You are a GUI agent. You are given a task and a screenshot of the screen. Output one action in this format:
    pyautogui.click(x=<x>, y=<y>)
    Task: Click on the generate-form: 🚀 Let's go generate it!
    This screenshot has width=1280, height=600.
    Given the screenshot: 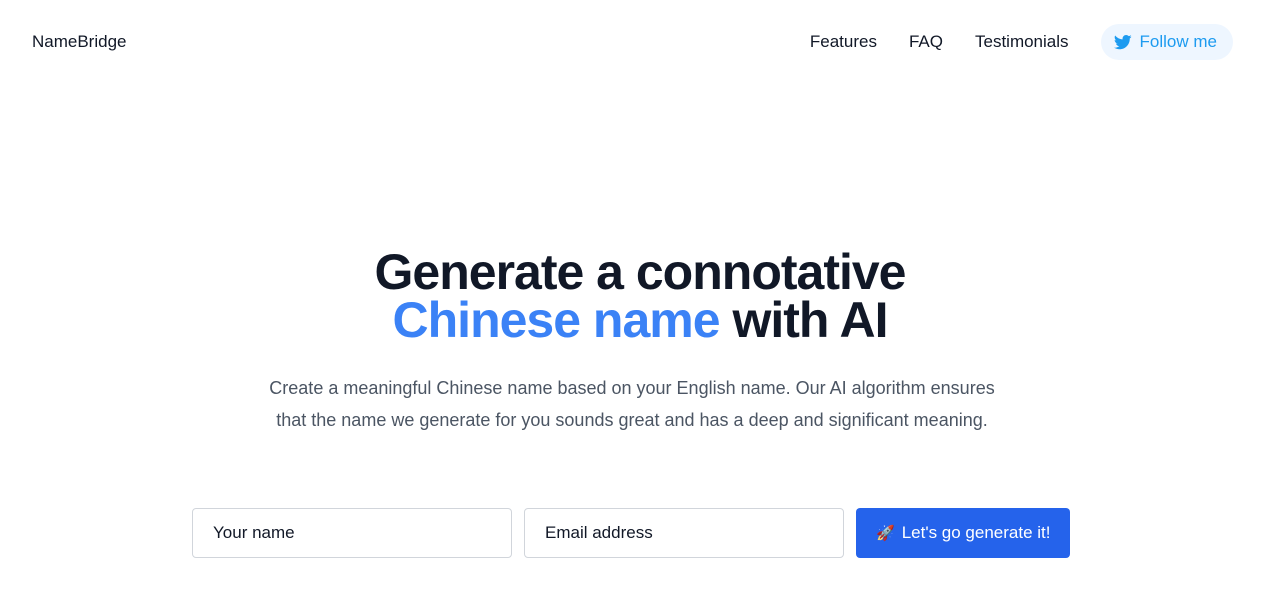 What is the action you would take?
    pyautogui.click(x=631, y=533)
    